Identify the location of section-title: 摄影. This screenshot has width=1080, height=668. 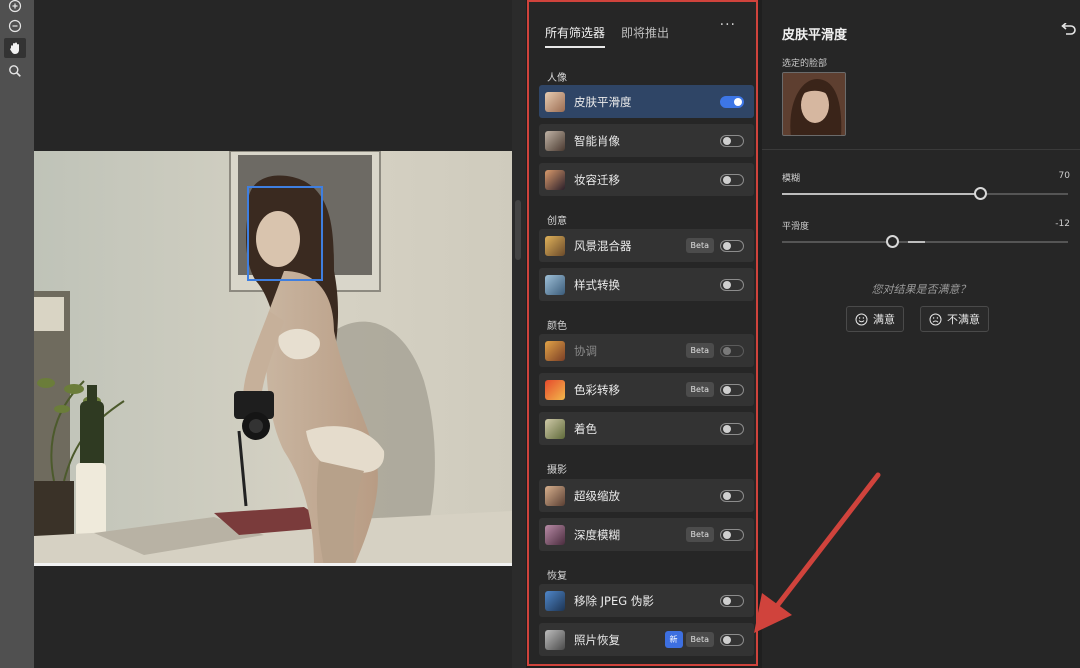
(557, 470).